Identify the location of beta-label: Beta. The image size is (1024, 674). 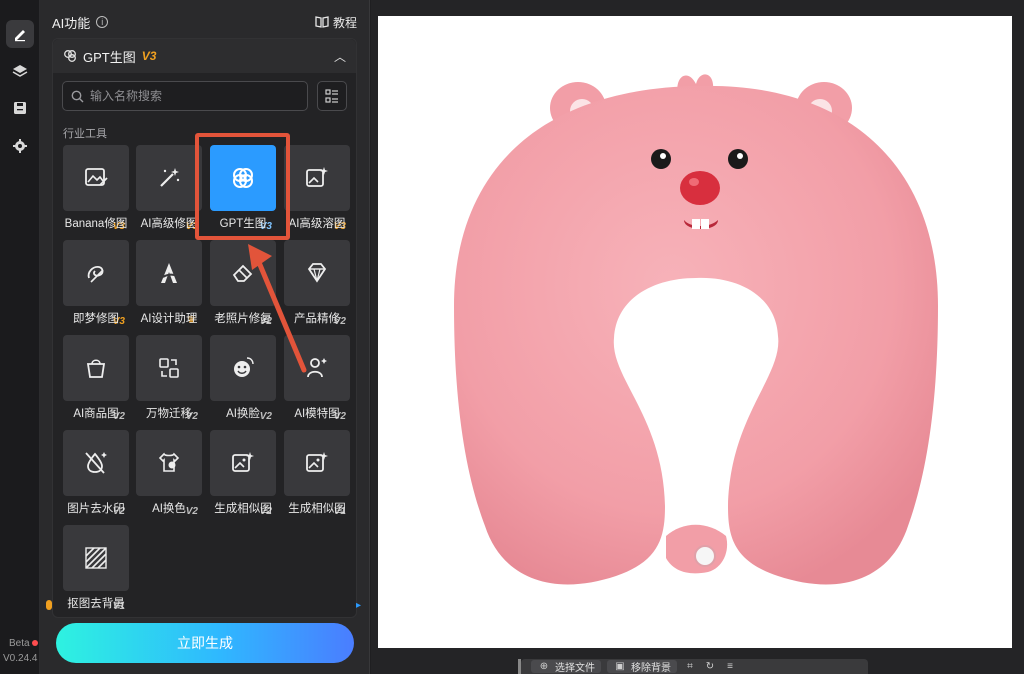
(19, 643).